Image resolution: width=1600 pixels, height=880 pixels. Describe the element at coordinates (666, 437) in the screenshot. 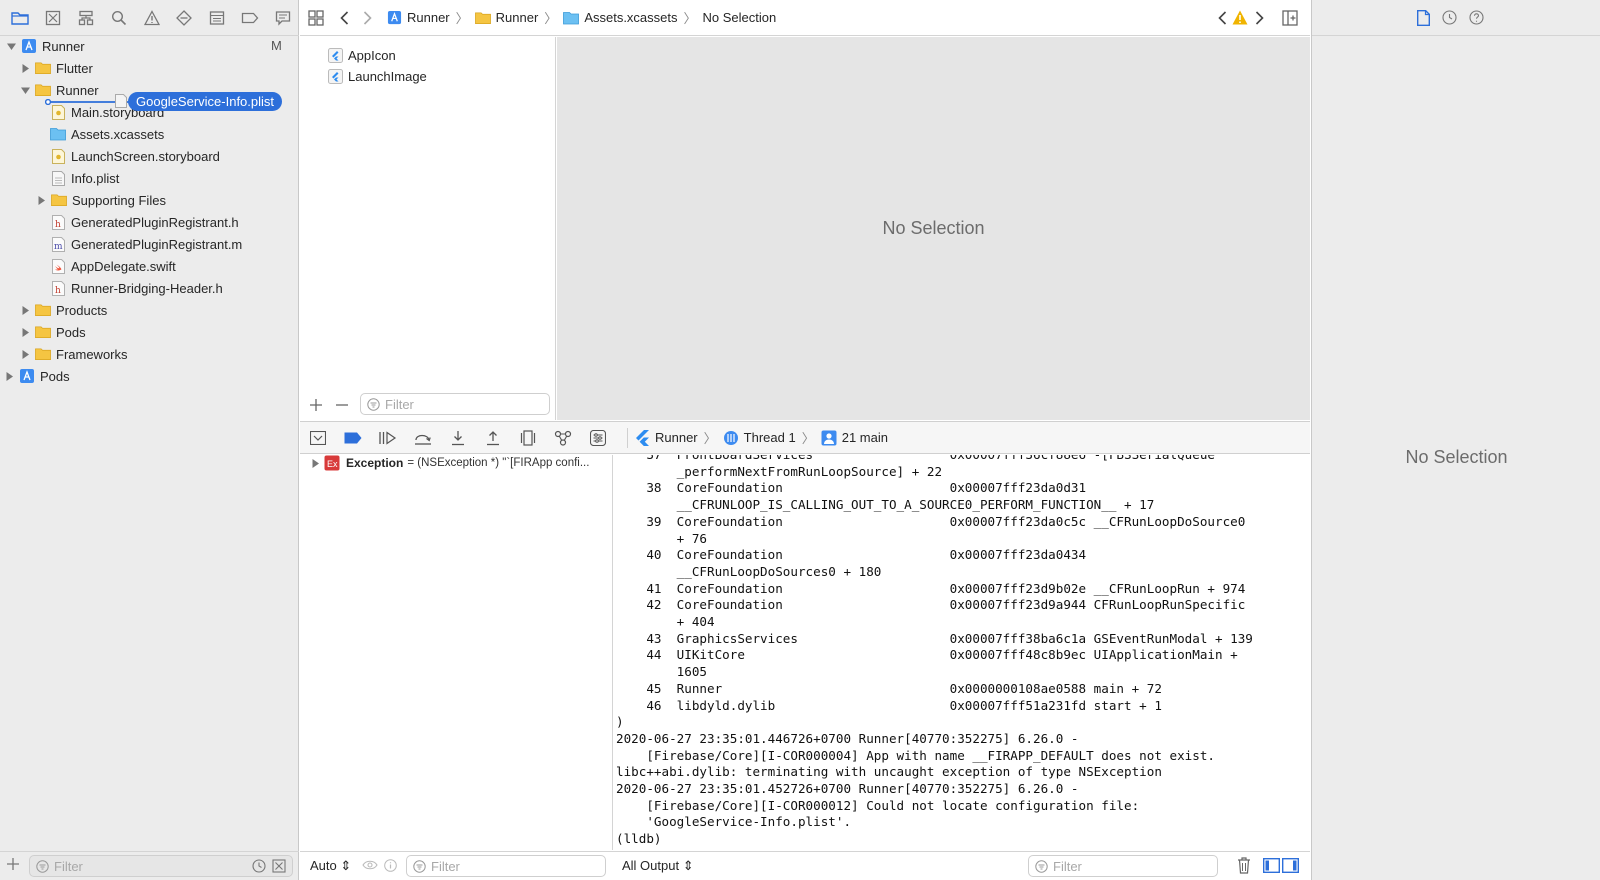

I see `debug-crumb-process: Runner` at that location.